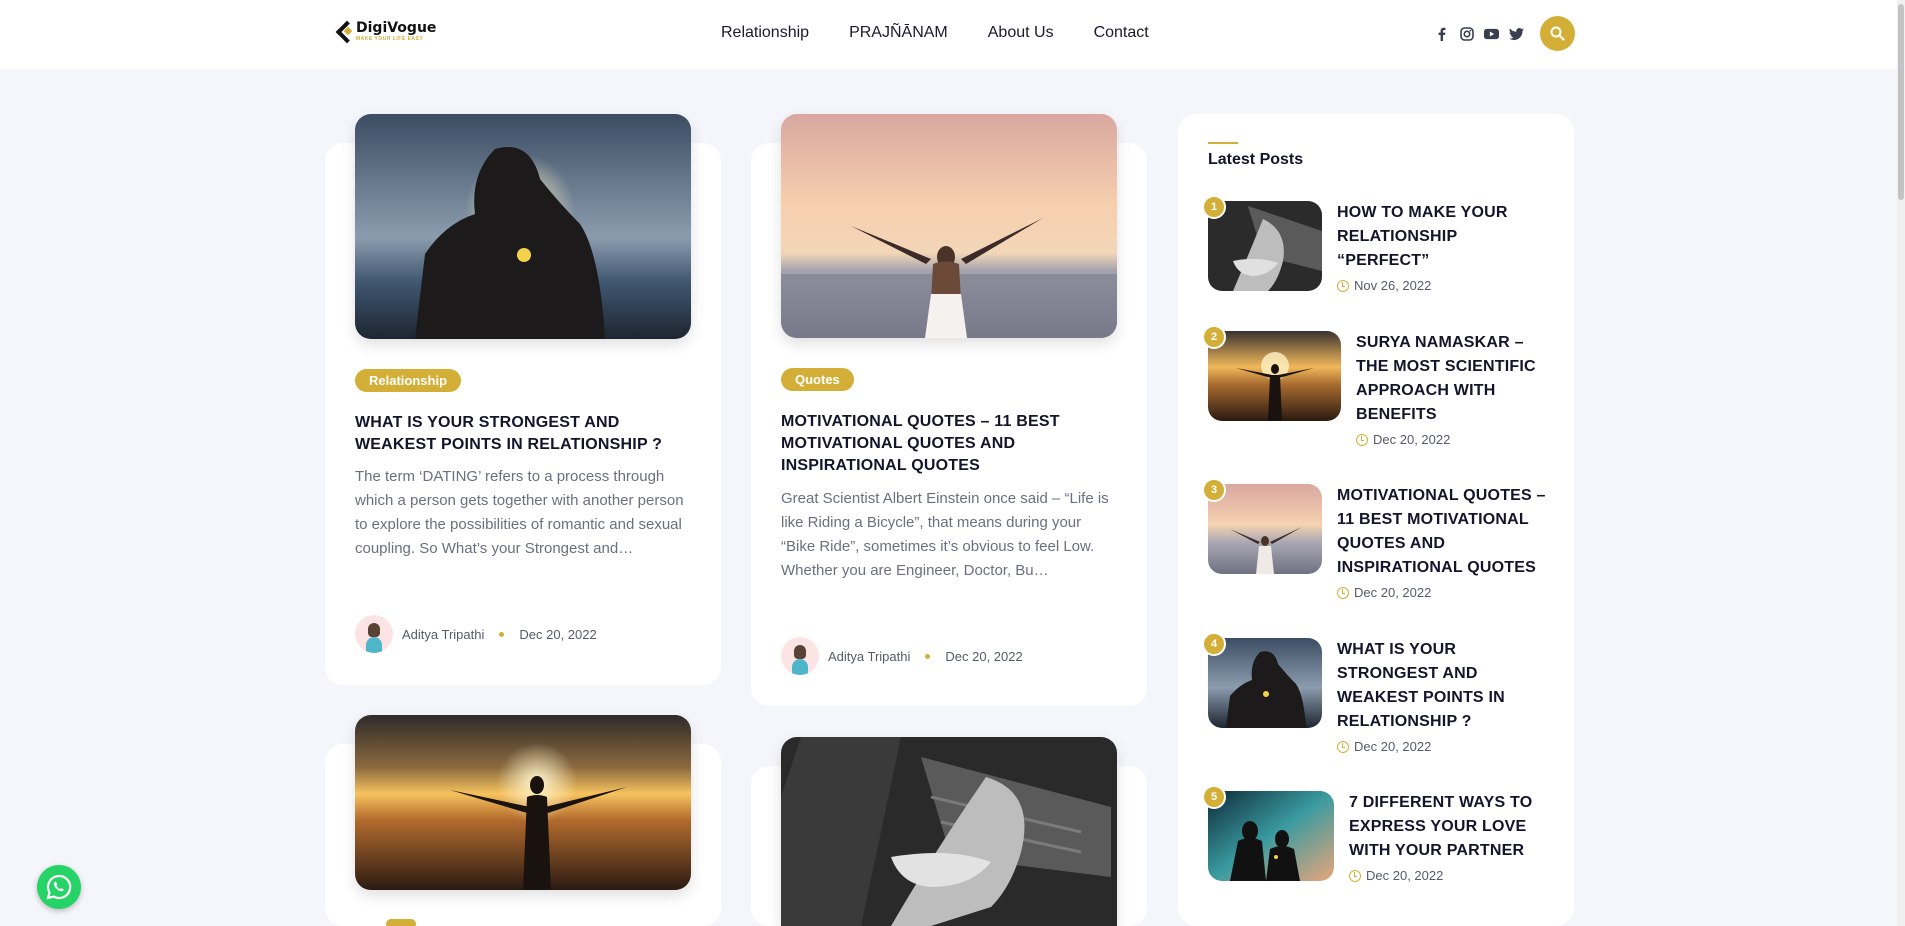  Describe the element at coordinates (1021, 33) in the screenshot. I see `nav-about-us: About Us` at that location.